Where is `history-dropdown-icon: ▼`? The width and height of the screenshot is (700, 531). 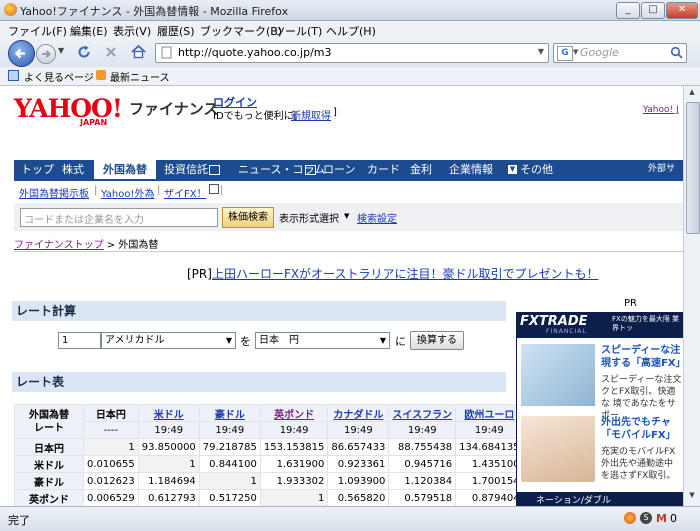 history-dropdown-icon: ▼ is located at coordinates (61, 50).